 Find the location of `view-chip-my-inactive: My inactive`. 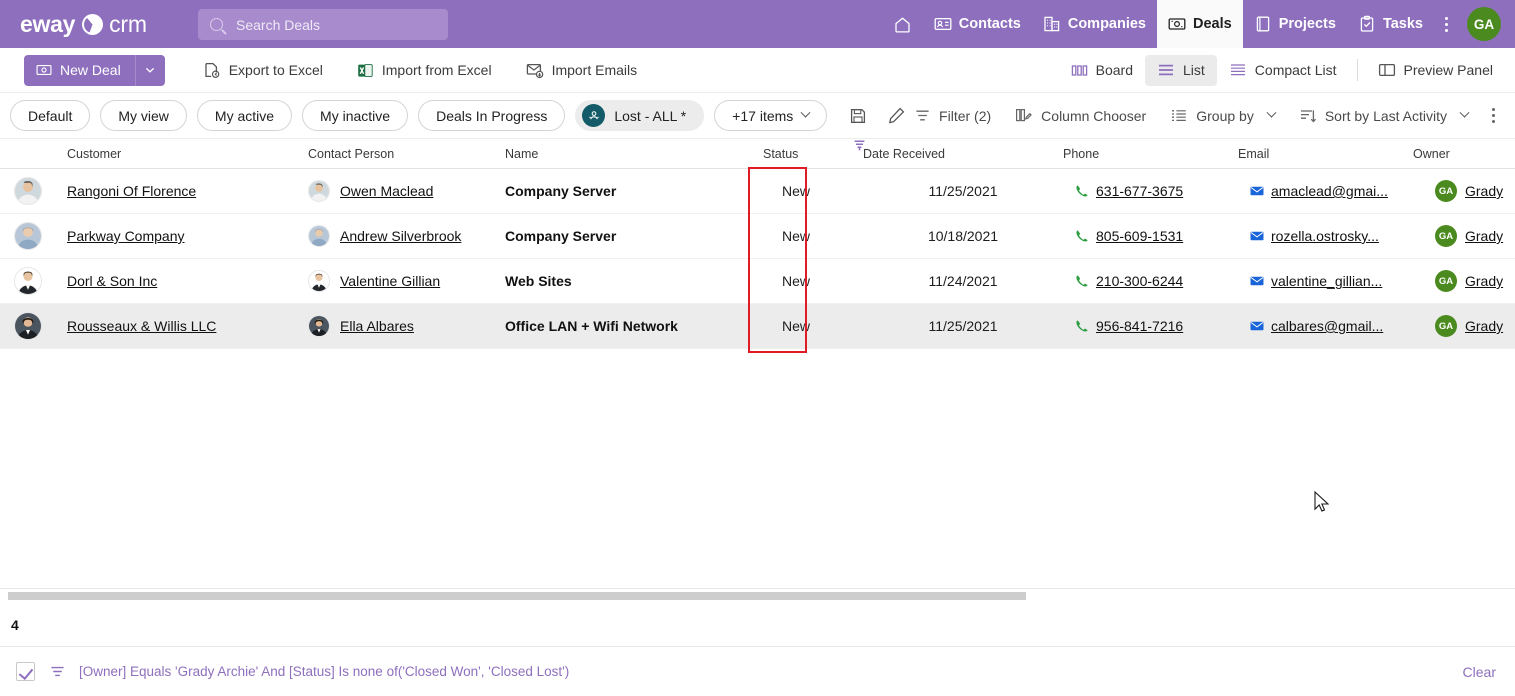

view-chip-my-inactive: My inactive is located at coordinates (355, 115).